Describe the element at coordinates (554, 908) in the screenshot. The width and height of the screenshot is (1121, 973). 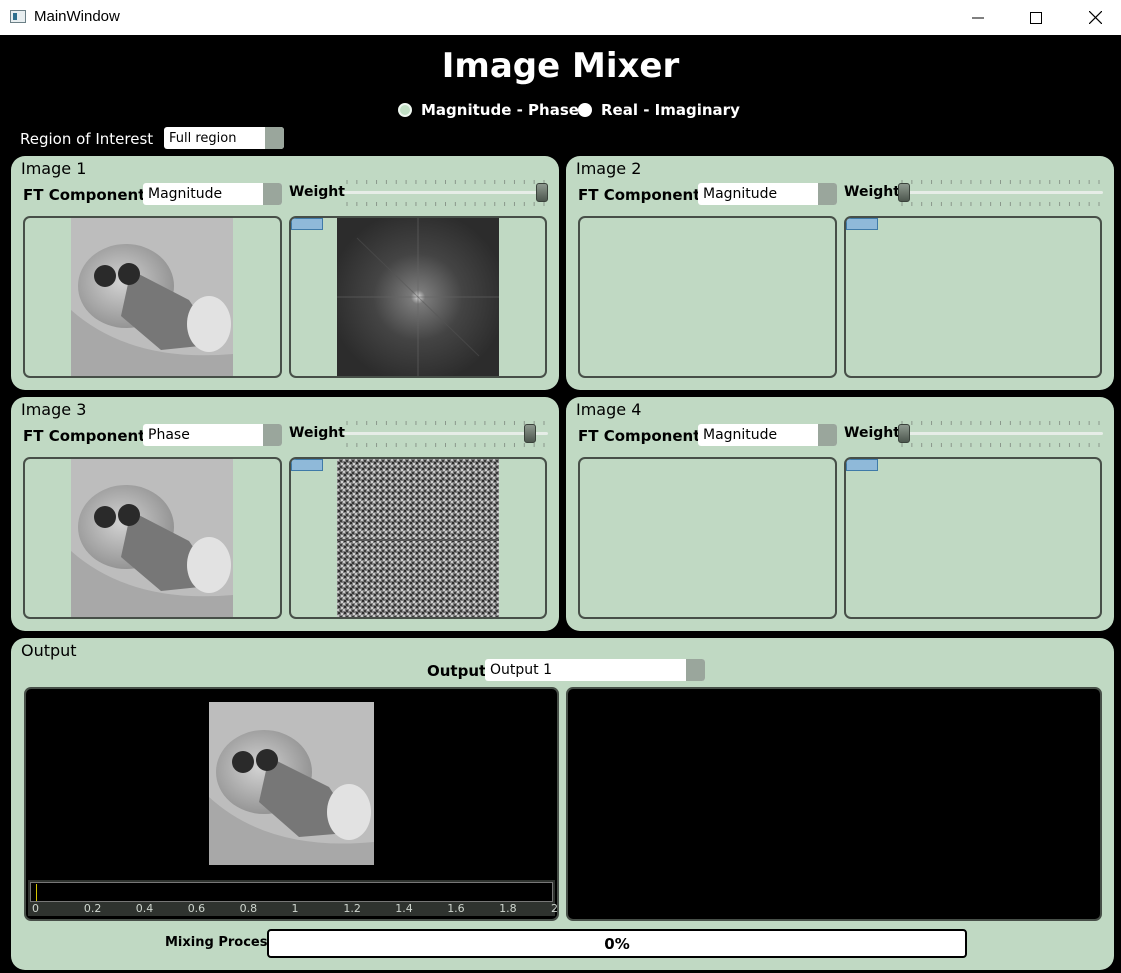
I see `timeline-tick-label: 2` at that location.